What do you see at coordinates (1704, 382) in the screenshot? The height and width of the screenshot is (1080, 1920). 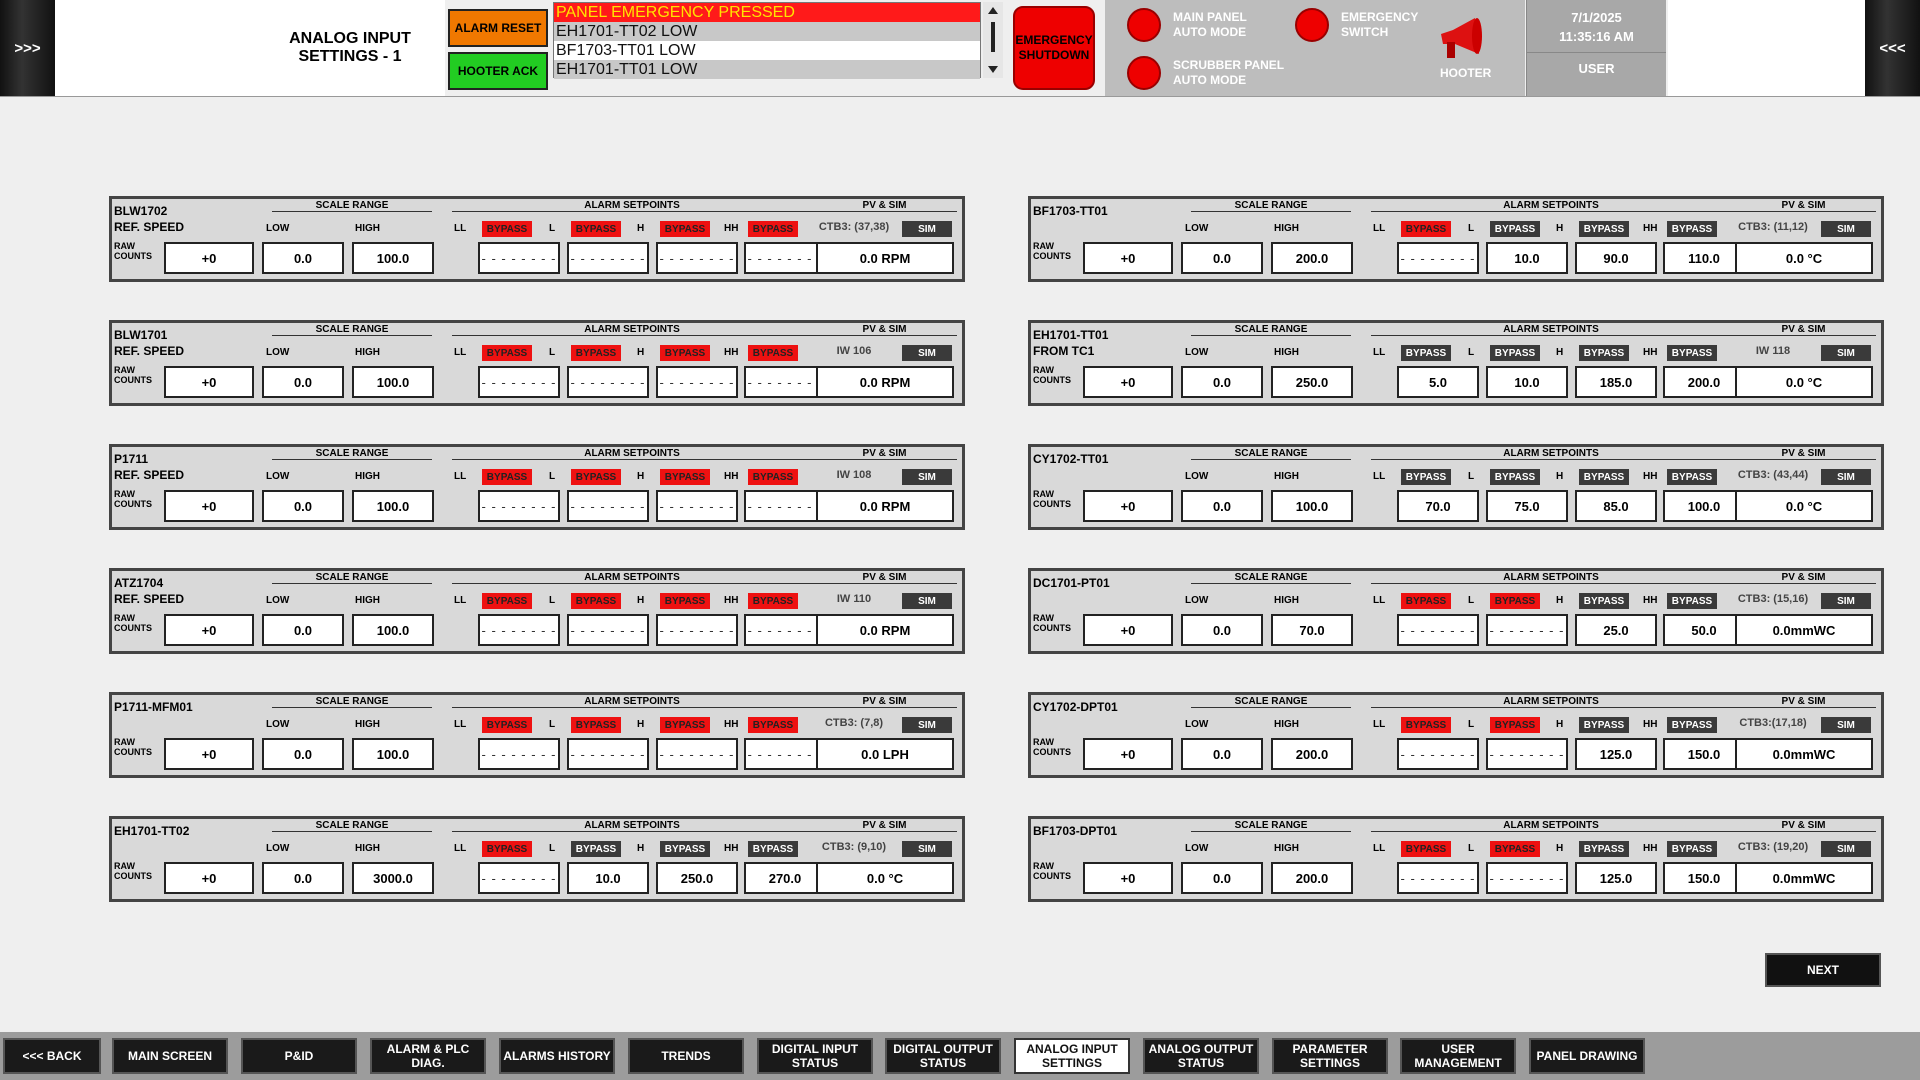 I see `setpoint-hh-input: 200.0` at bounding box center [1704, 382].